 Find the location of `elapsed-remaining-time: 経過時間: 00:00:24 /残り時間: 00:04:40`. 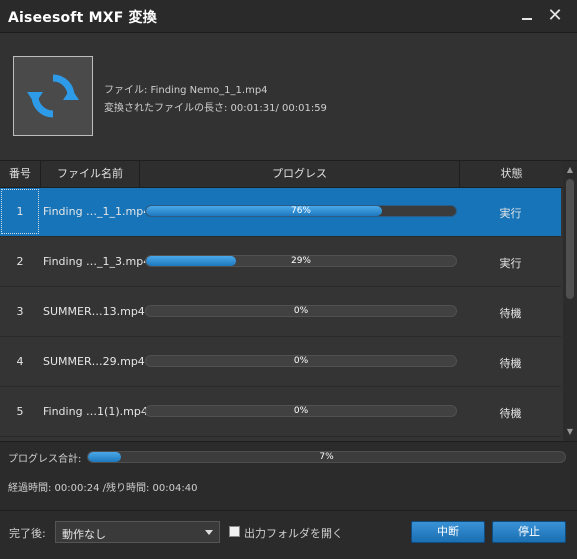

elapsed-remaining-time: 経過時間: 00:00:24 /残り時間: 00:04:40 is located at coordinates (103, 488).